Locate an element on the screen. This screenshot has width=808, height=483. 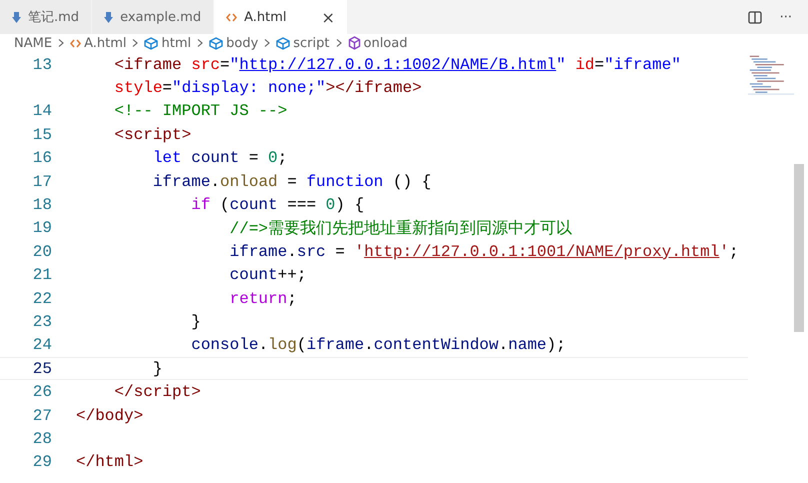
line-number: 24 is located at coordinates (42, 345).